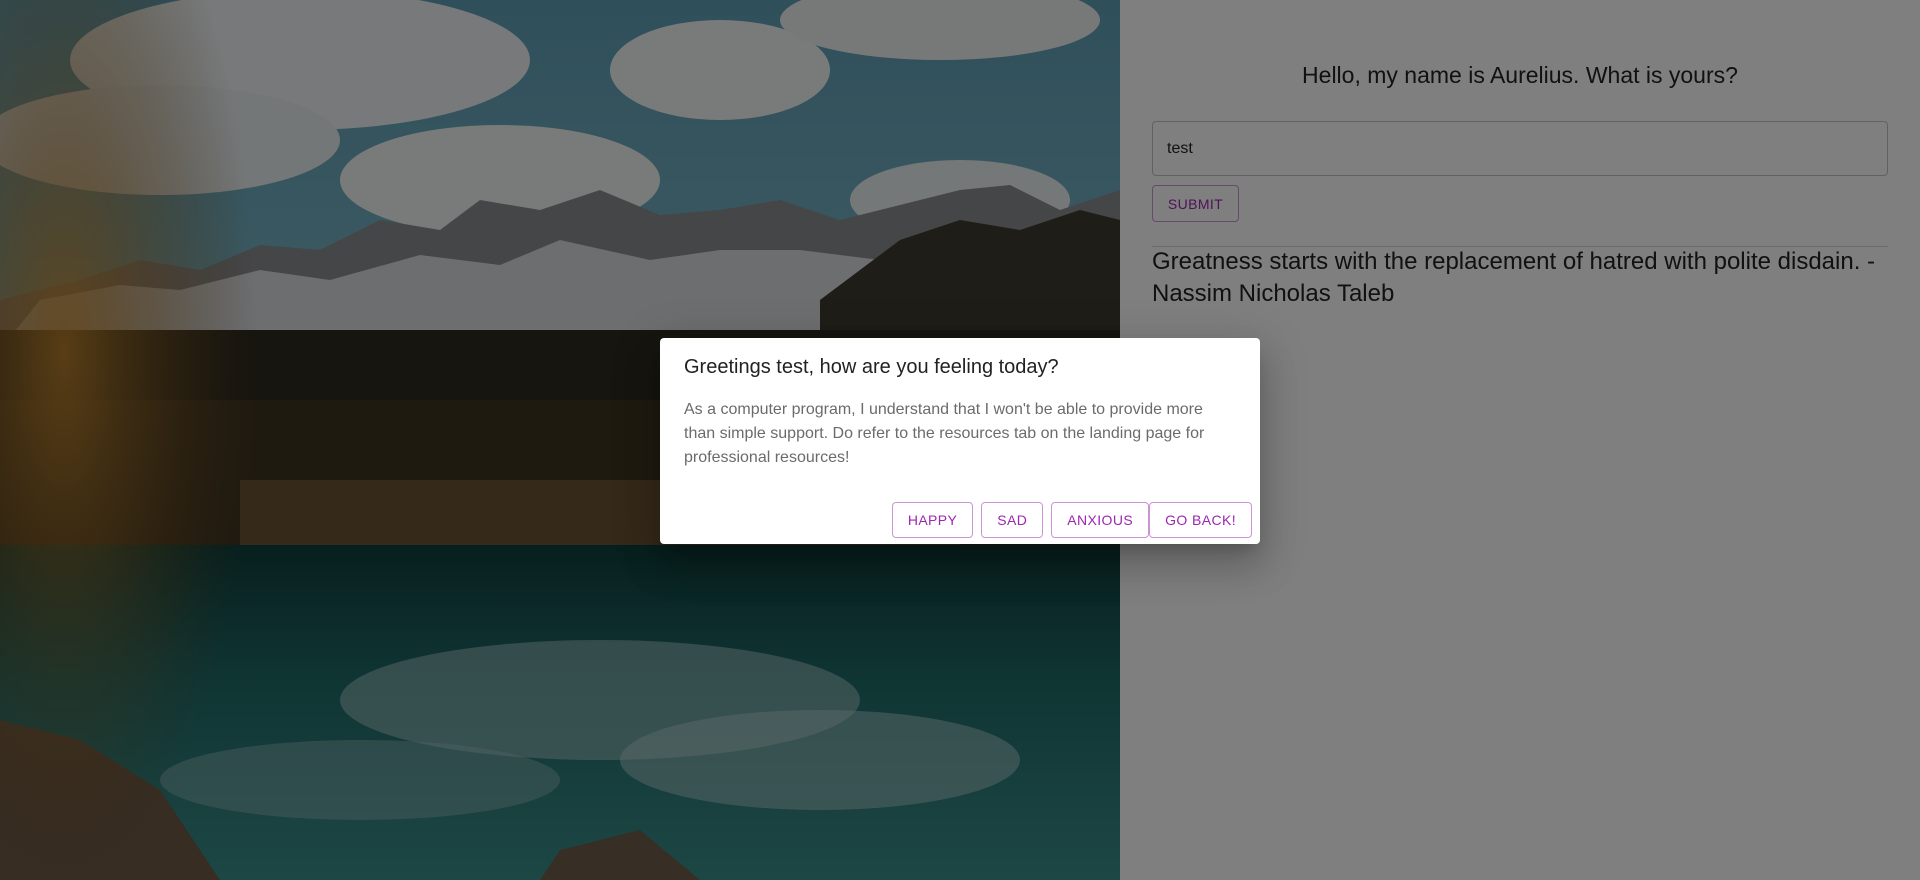 The image size is (1920, 880). Describe the element at coordinates (1012, 520) in the screenshot. I see `sad-button: SAD` at that location.